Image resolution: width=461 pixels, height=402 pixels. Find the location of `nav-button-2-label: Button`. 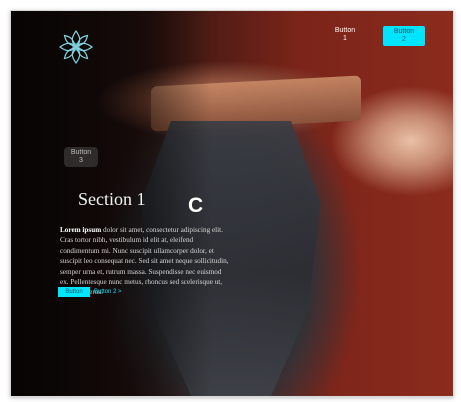

nav-button-2-label: Button is located at coordinates (404, 31).